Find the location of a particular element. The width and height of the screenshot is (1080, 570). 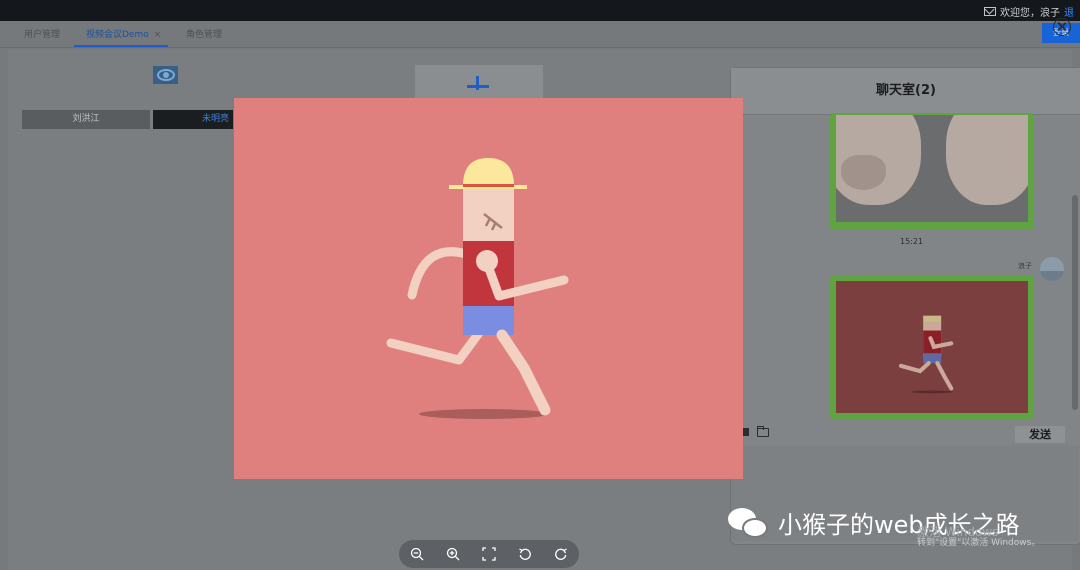

tab-close-icon: × is located at coordinates (158, 35).